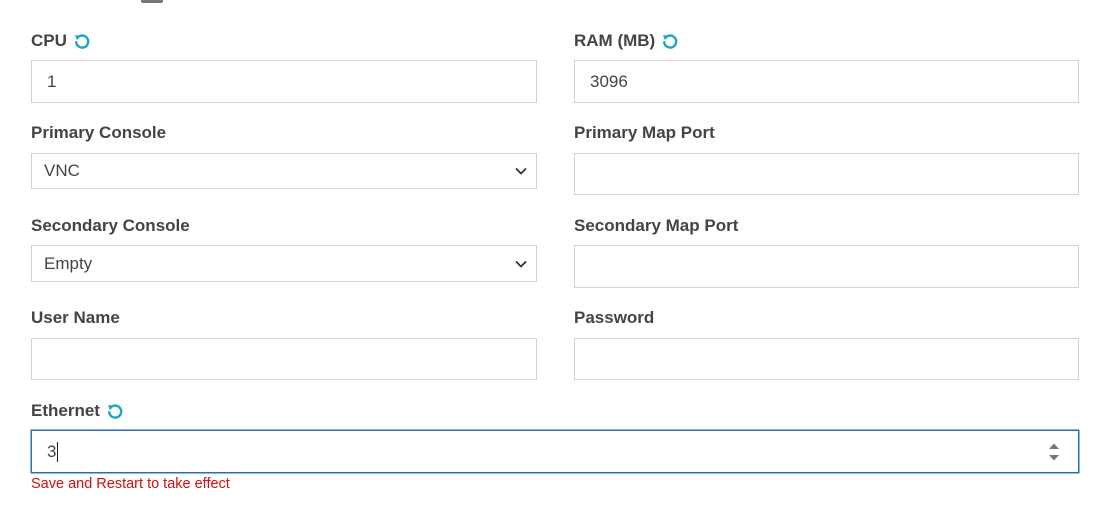 This screenshot has width=1102, height=507. What do you see at coordinates (615, 40) in the screenshot?
I see `ram-label-text: RAM (MB)` at bounding box center [615, 40].